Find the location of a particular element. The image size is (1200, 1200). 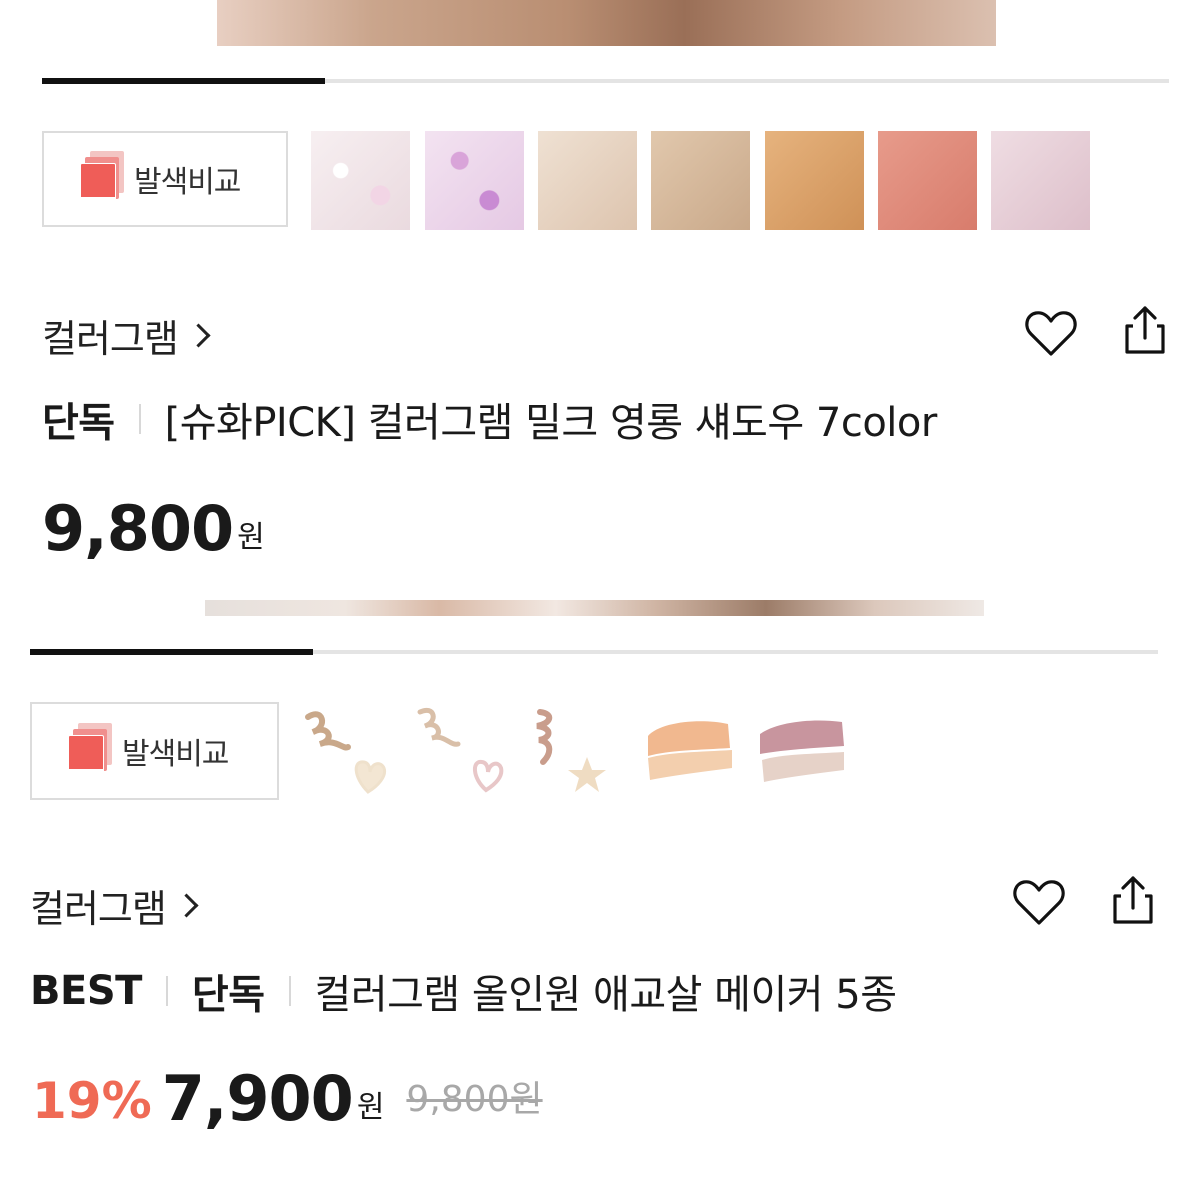

discount-rate: 19% is located at coordinates (92, 1101).